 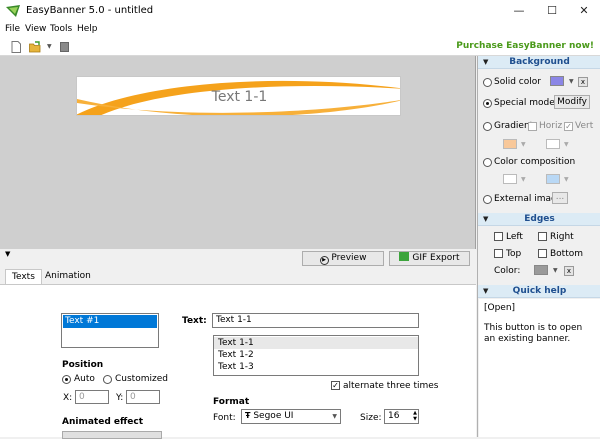 What do you see at coordinates (487, 82) in the screenshot?
I see `solid-color-radio` at bounding box center [487, 82].